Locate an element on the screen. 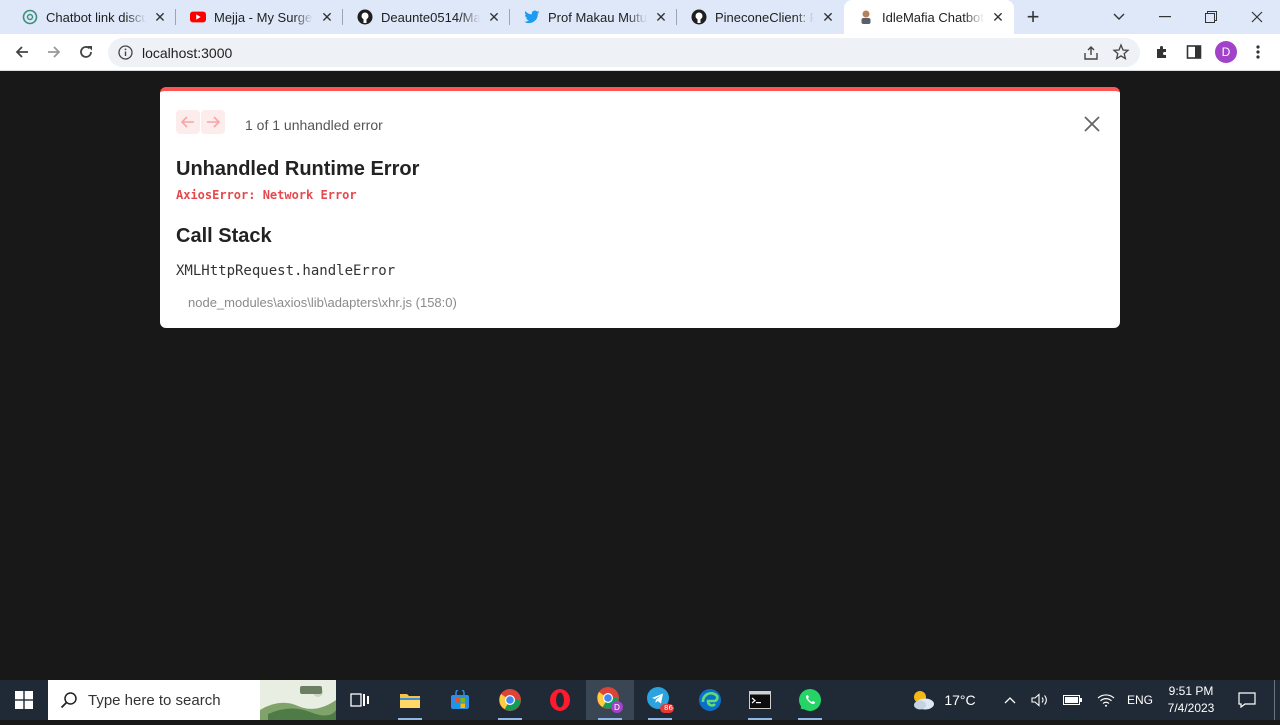 Image resolution: width=1280 pixels, height=725 pixels. edge-icon is located at coordinates (710, 700).